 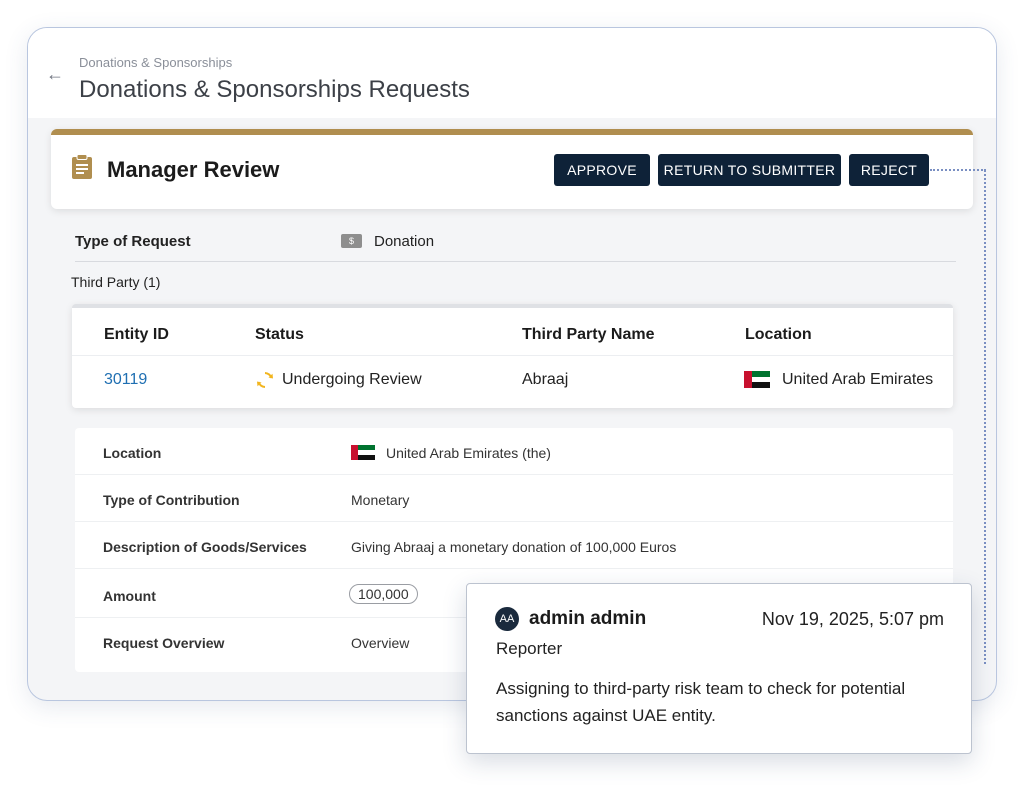 What do you see at coordinates (351, 241) in the screenshot?
I see `dollar-icon: $` at bounding box center [351, 241].